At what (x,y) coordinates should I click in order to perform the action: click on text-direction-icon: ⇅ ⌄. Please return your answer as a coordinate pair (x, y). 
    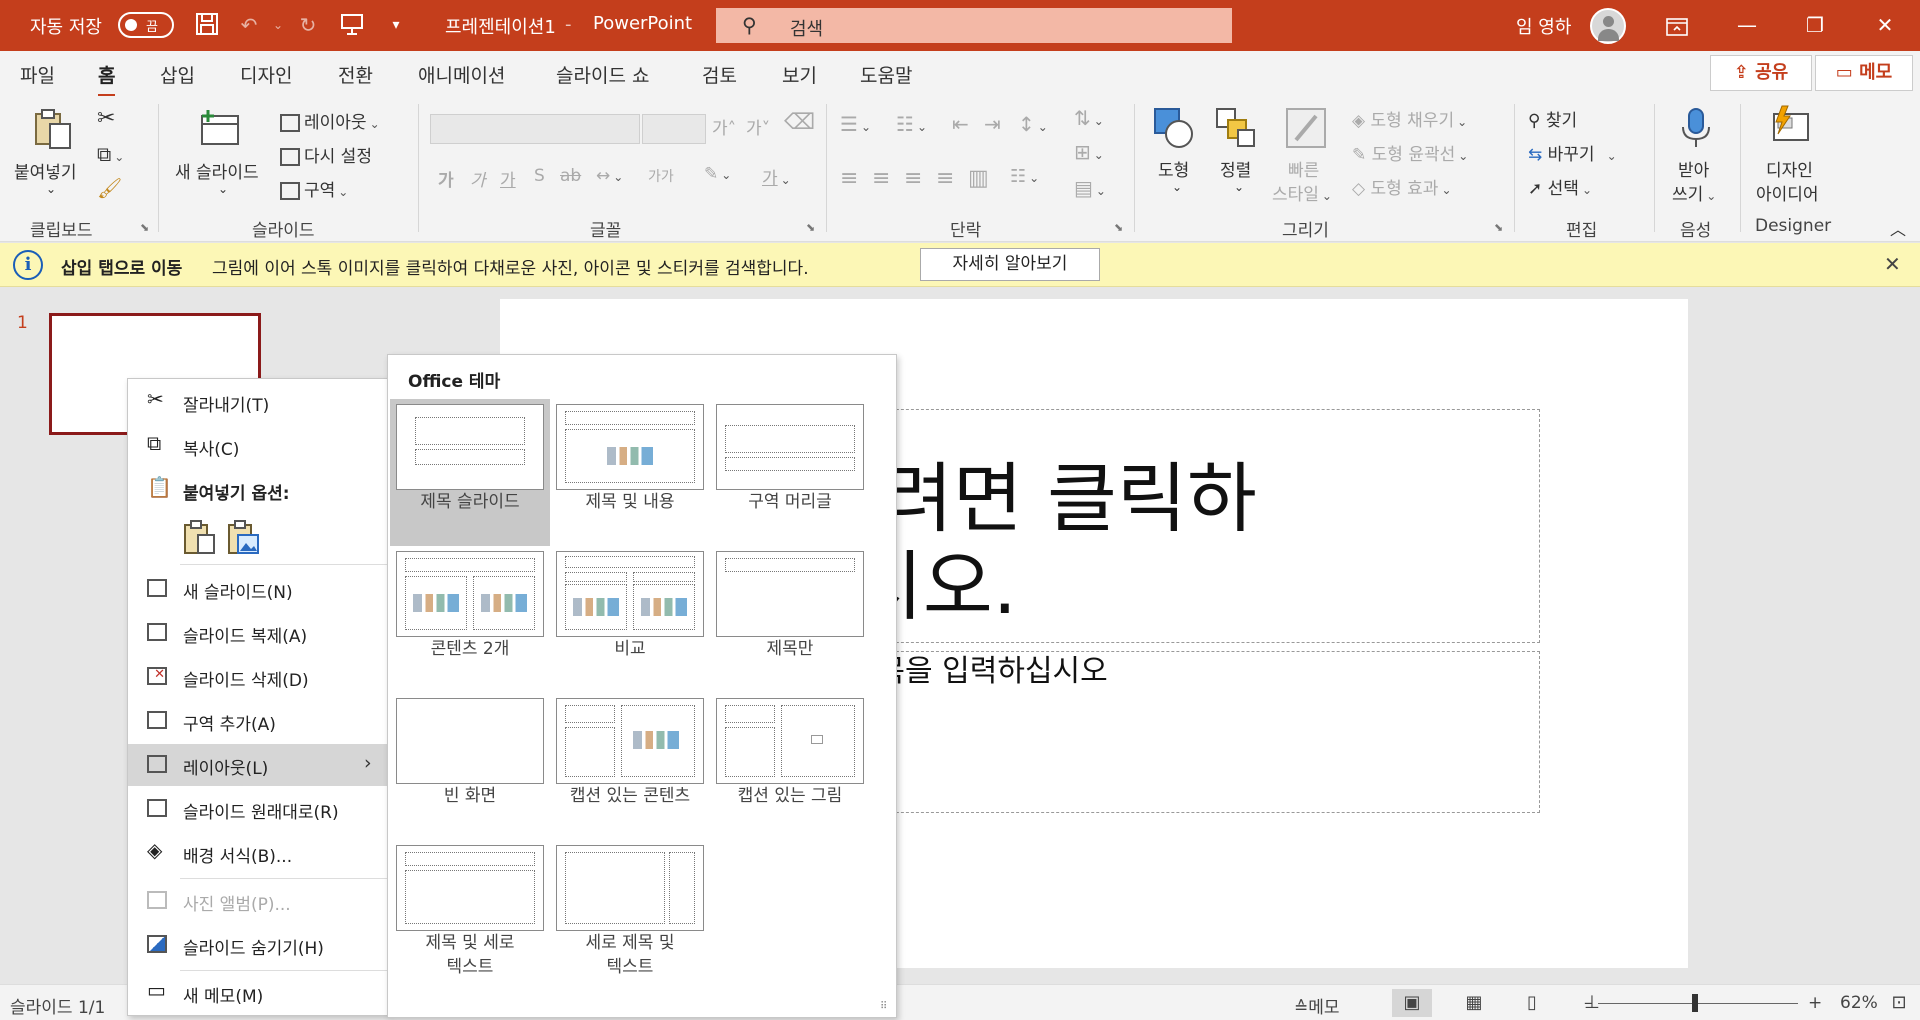
    Looking at the image, I should click on (1089, 118).